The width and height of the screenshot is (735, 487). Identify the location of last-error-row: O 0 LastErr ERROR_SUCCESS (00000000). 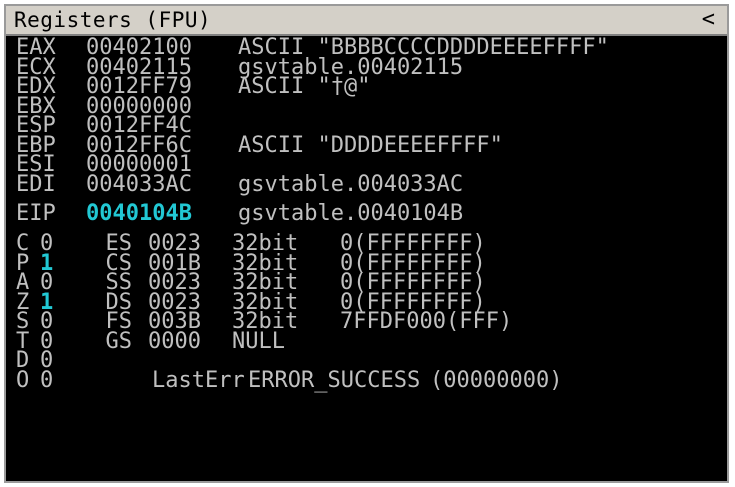
(371, 380).